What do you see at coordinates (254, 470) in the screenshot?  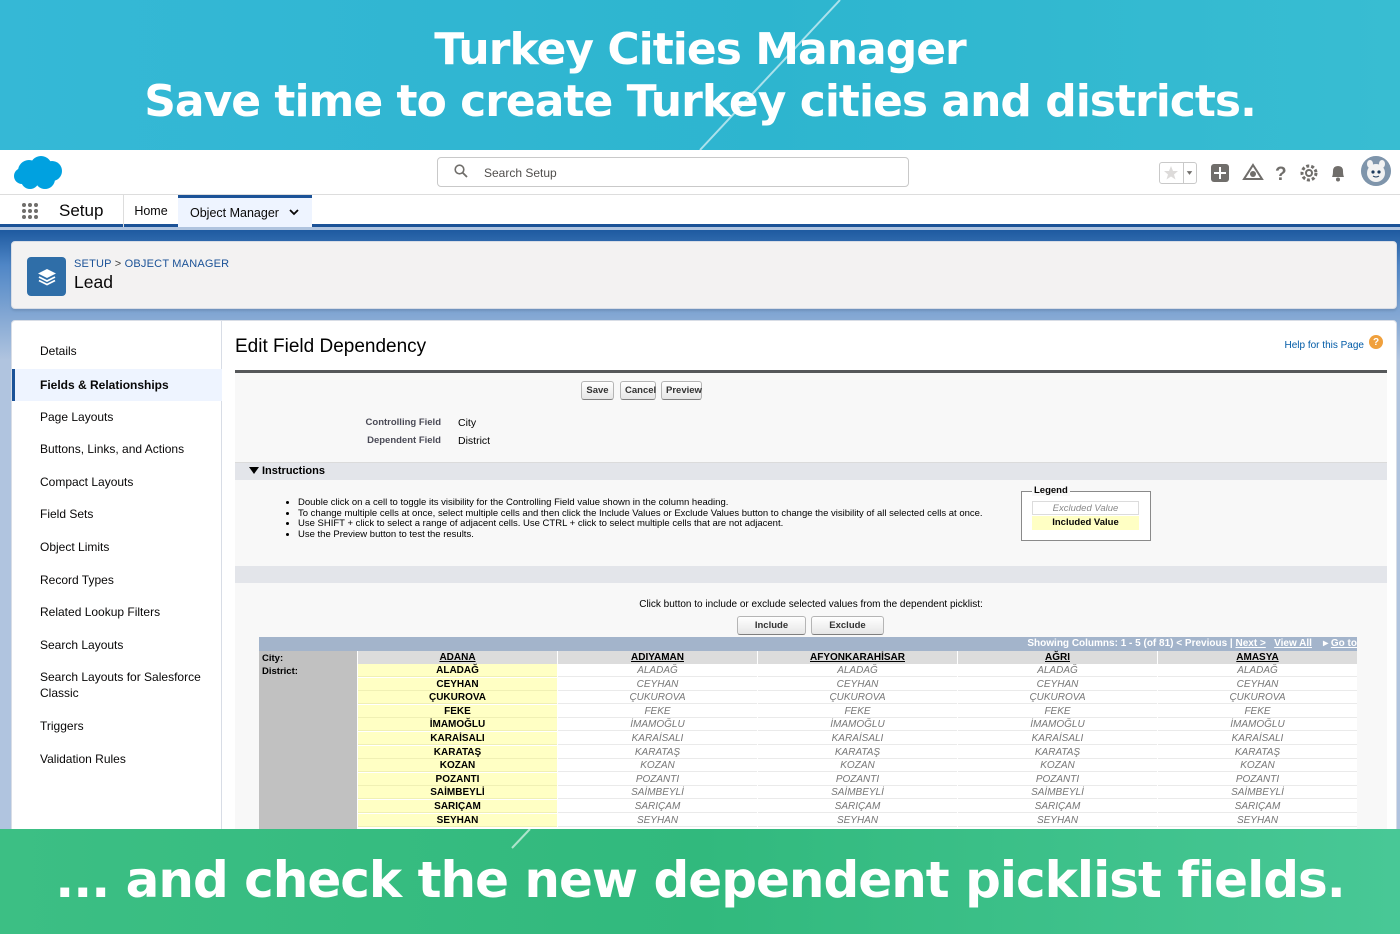 I see `collapse-triangle-icon` at bounding box center [254, 470].